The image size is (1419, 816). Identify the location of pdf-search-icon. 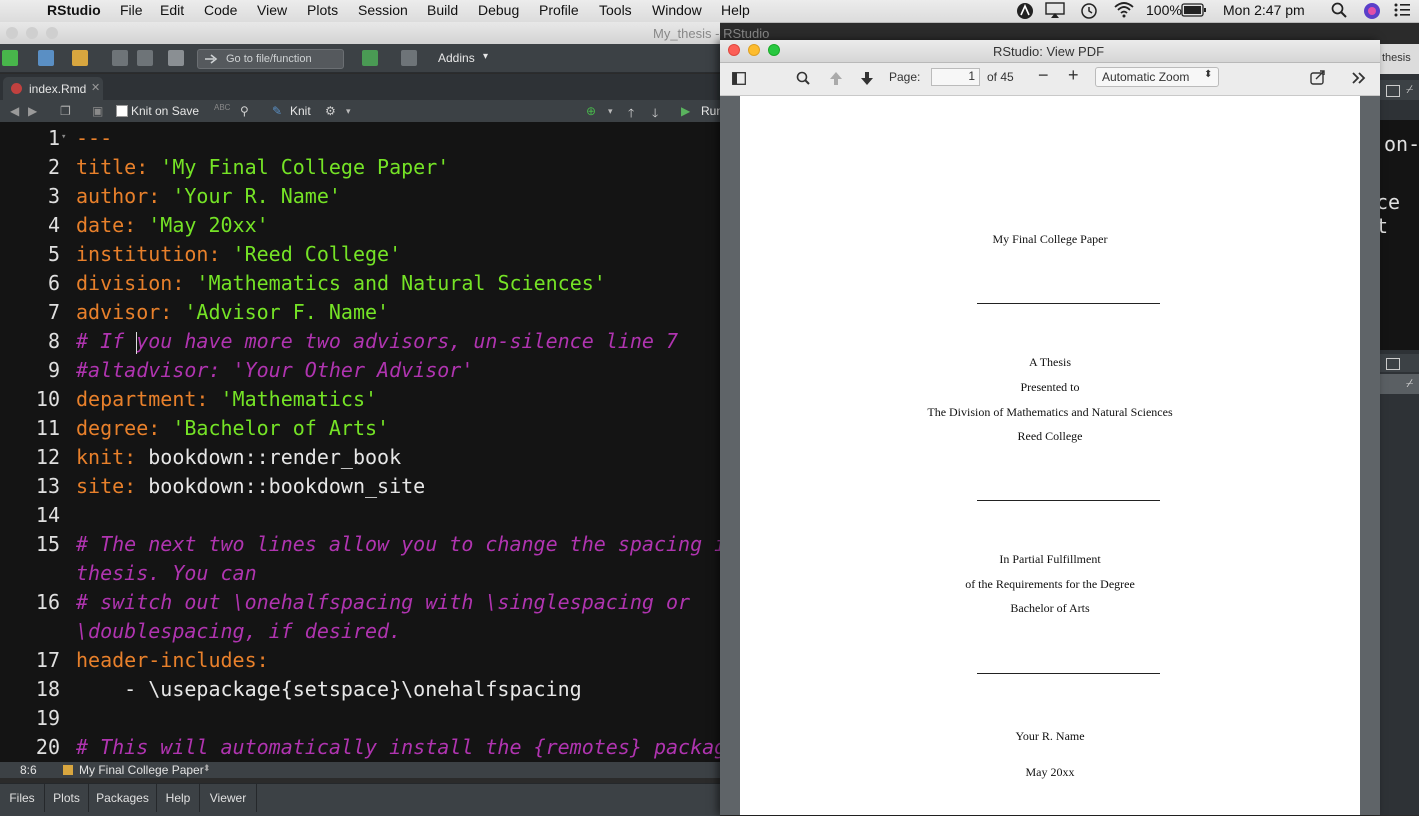
(803, 78).